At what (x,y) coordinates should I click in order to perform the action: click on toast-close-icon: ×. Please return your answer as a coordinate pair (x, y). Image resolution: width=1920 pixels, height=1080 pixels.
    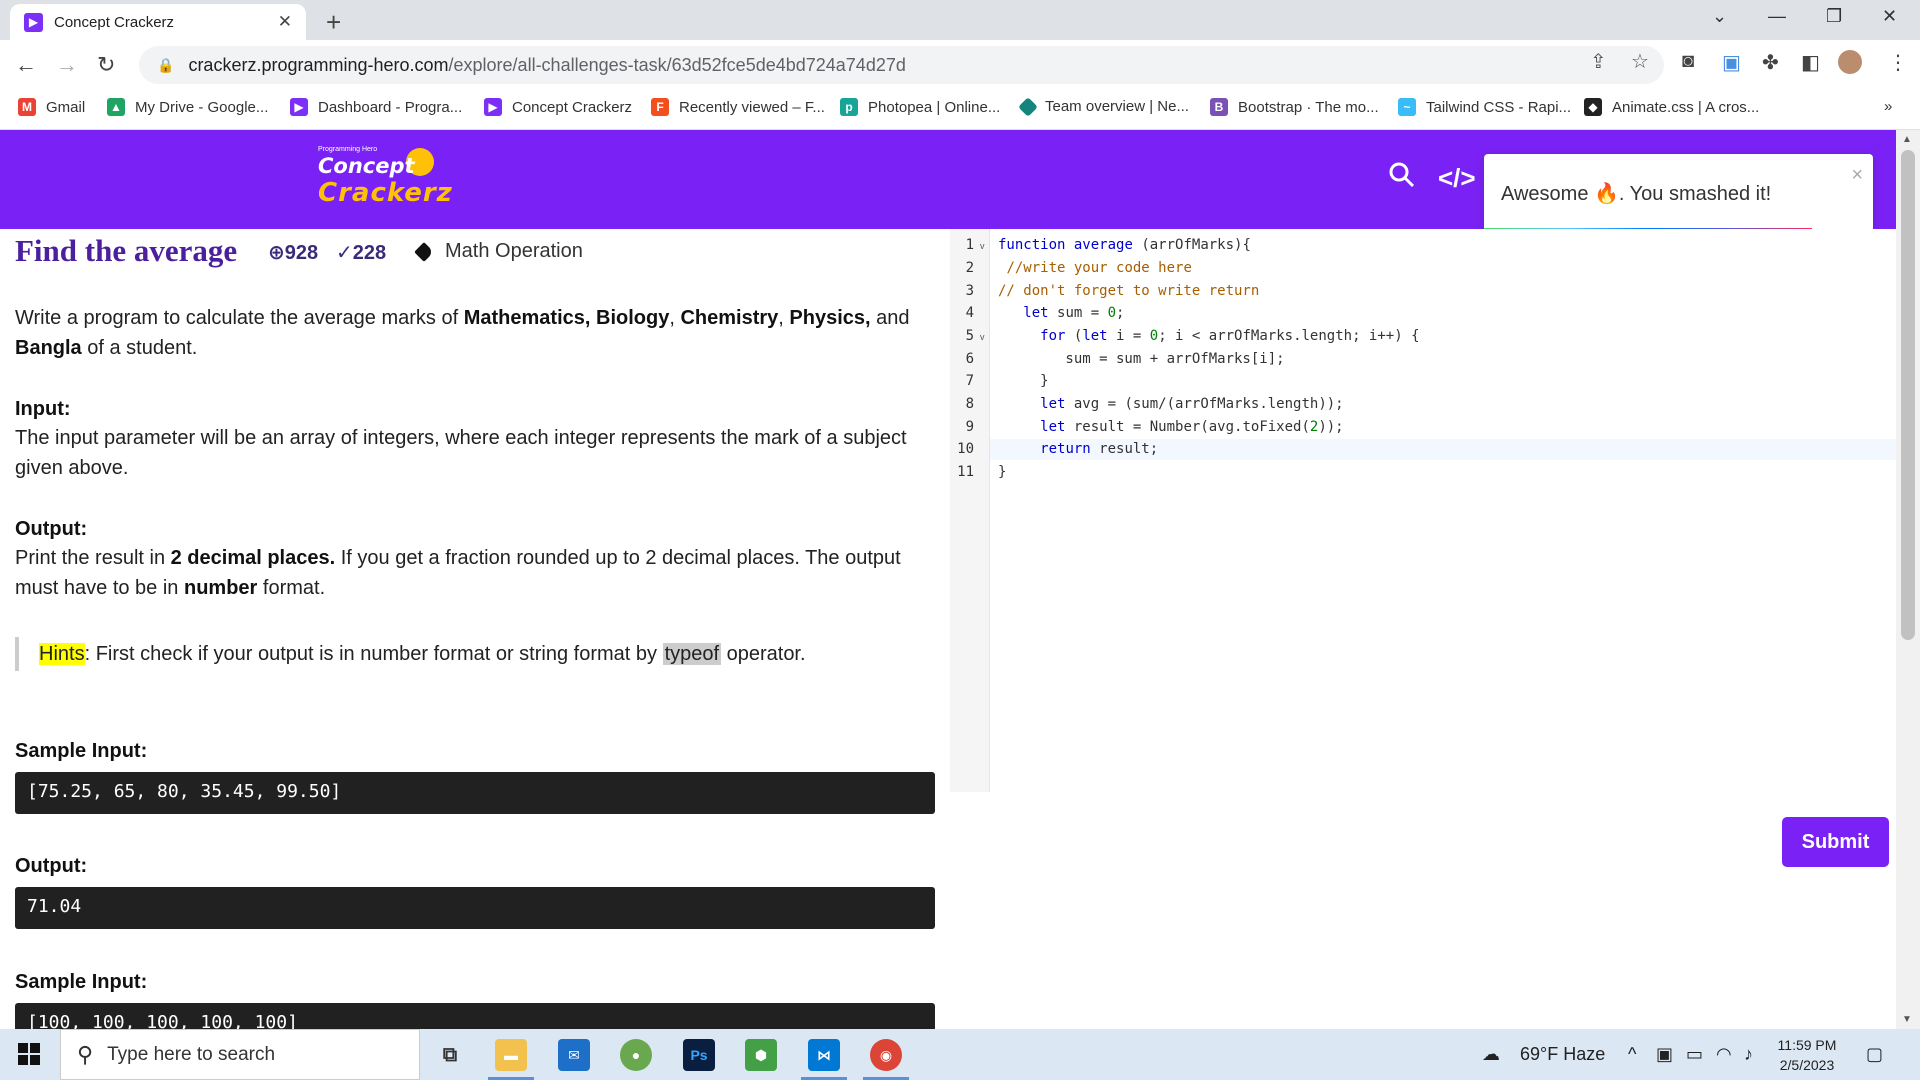
    Looking at the image, I should click on (1857, 175).